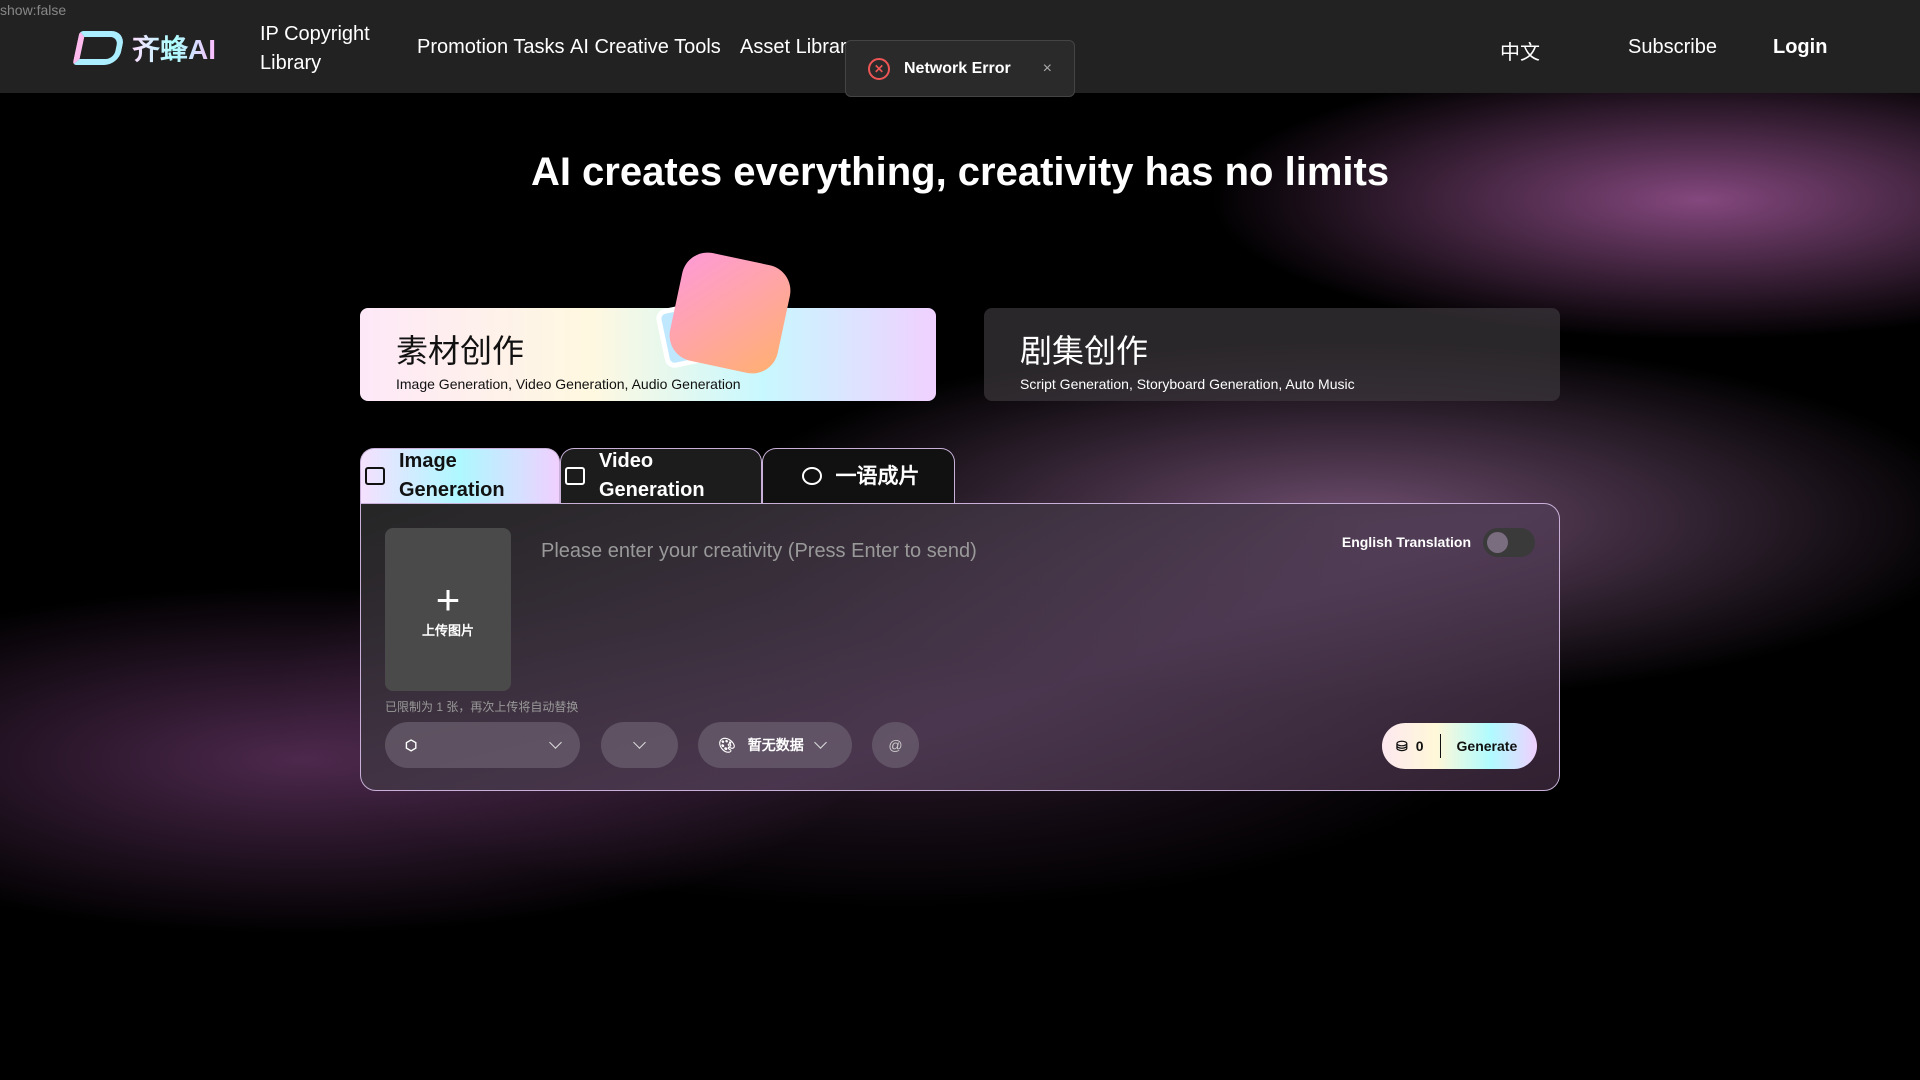  I want to click on language-switch: 中文, so click(1520, 50).